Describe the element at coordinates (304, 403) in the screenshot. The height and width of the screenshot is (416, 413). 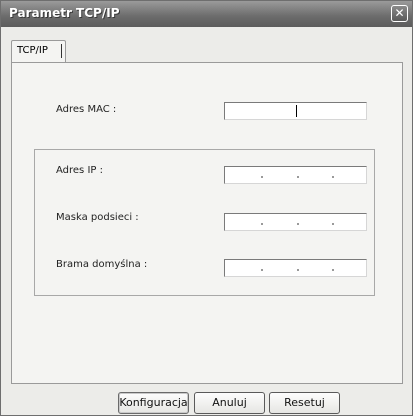
I see `reset-button: Resetuj` at that location.